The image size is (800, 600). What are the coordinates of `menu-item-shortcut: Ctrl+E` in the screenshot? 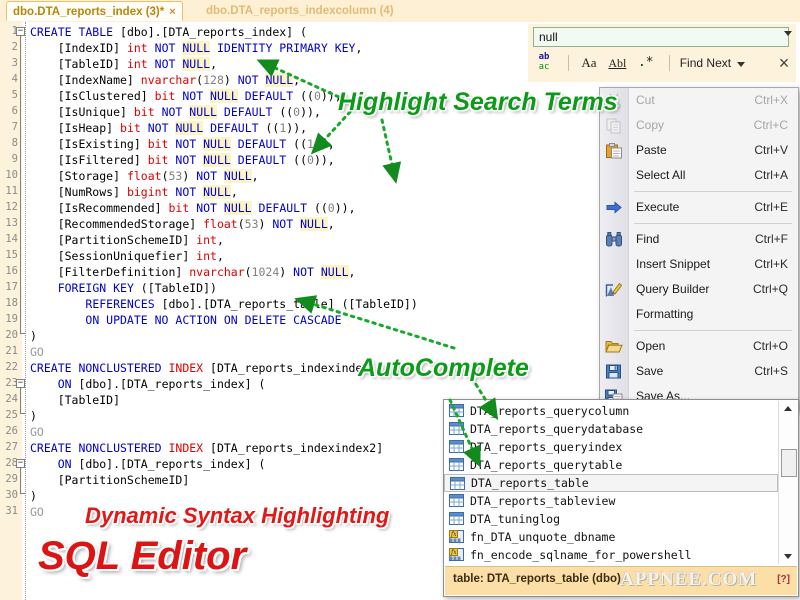 It's located at (771, 207).